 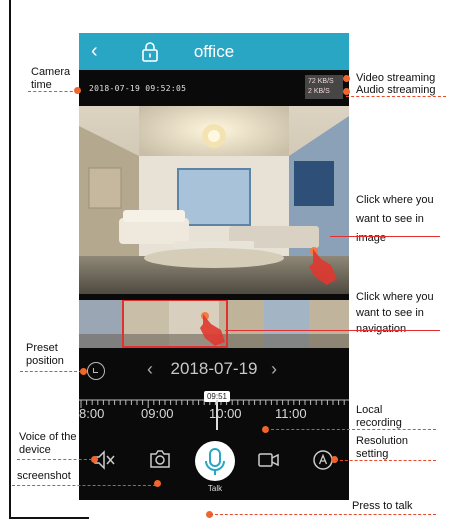 What do you see at coordinates (321, 81) in the screenshot?
I see `video-rate: 72 KB/S` at bounding box center [321, 81].